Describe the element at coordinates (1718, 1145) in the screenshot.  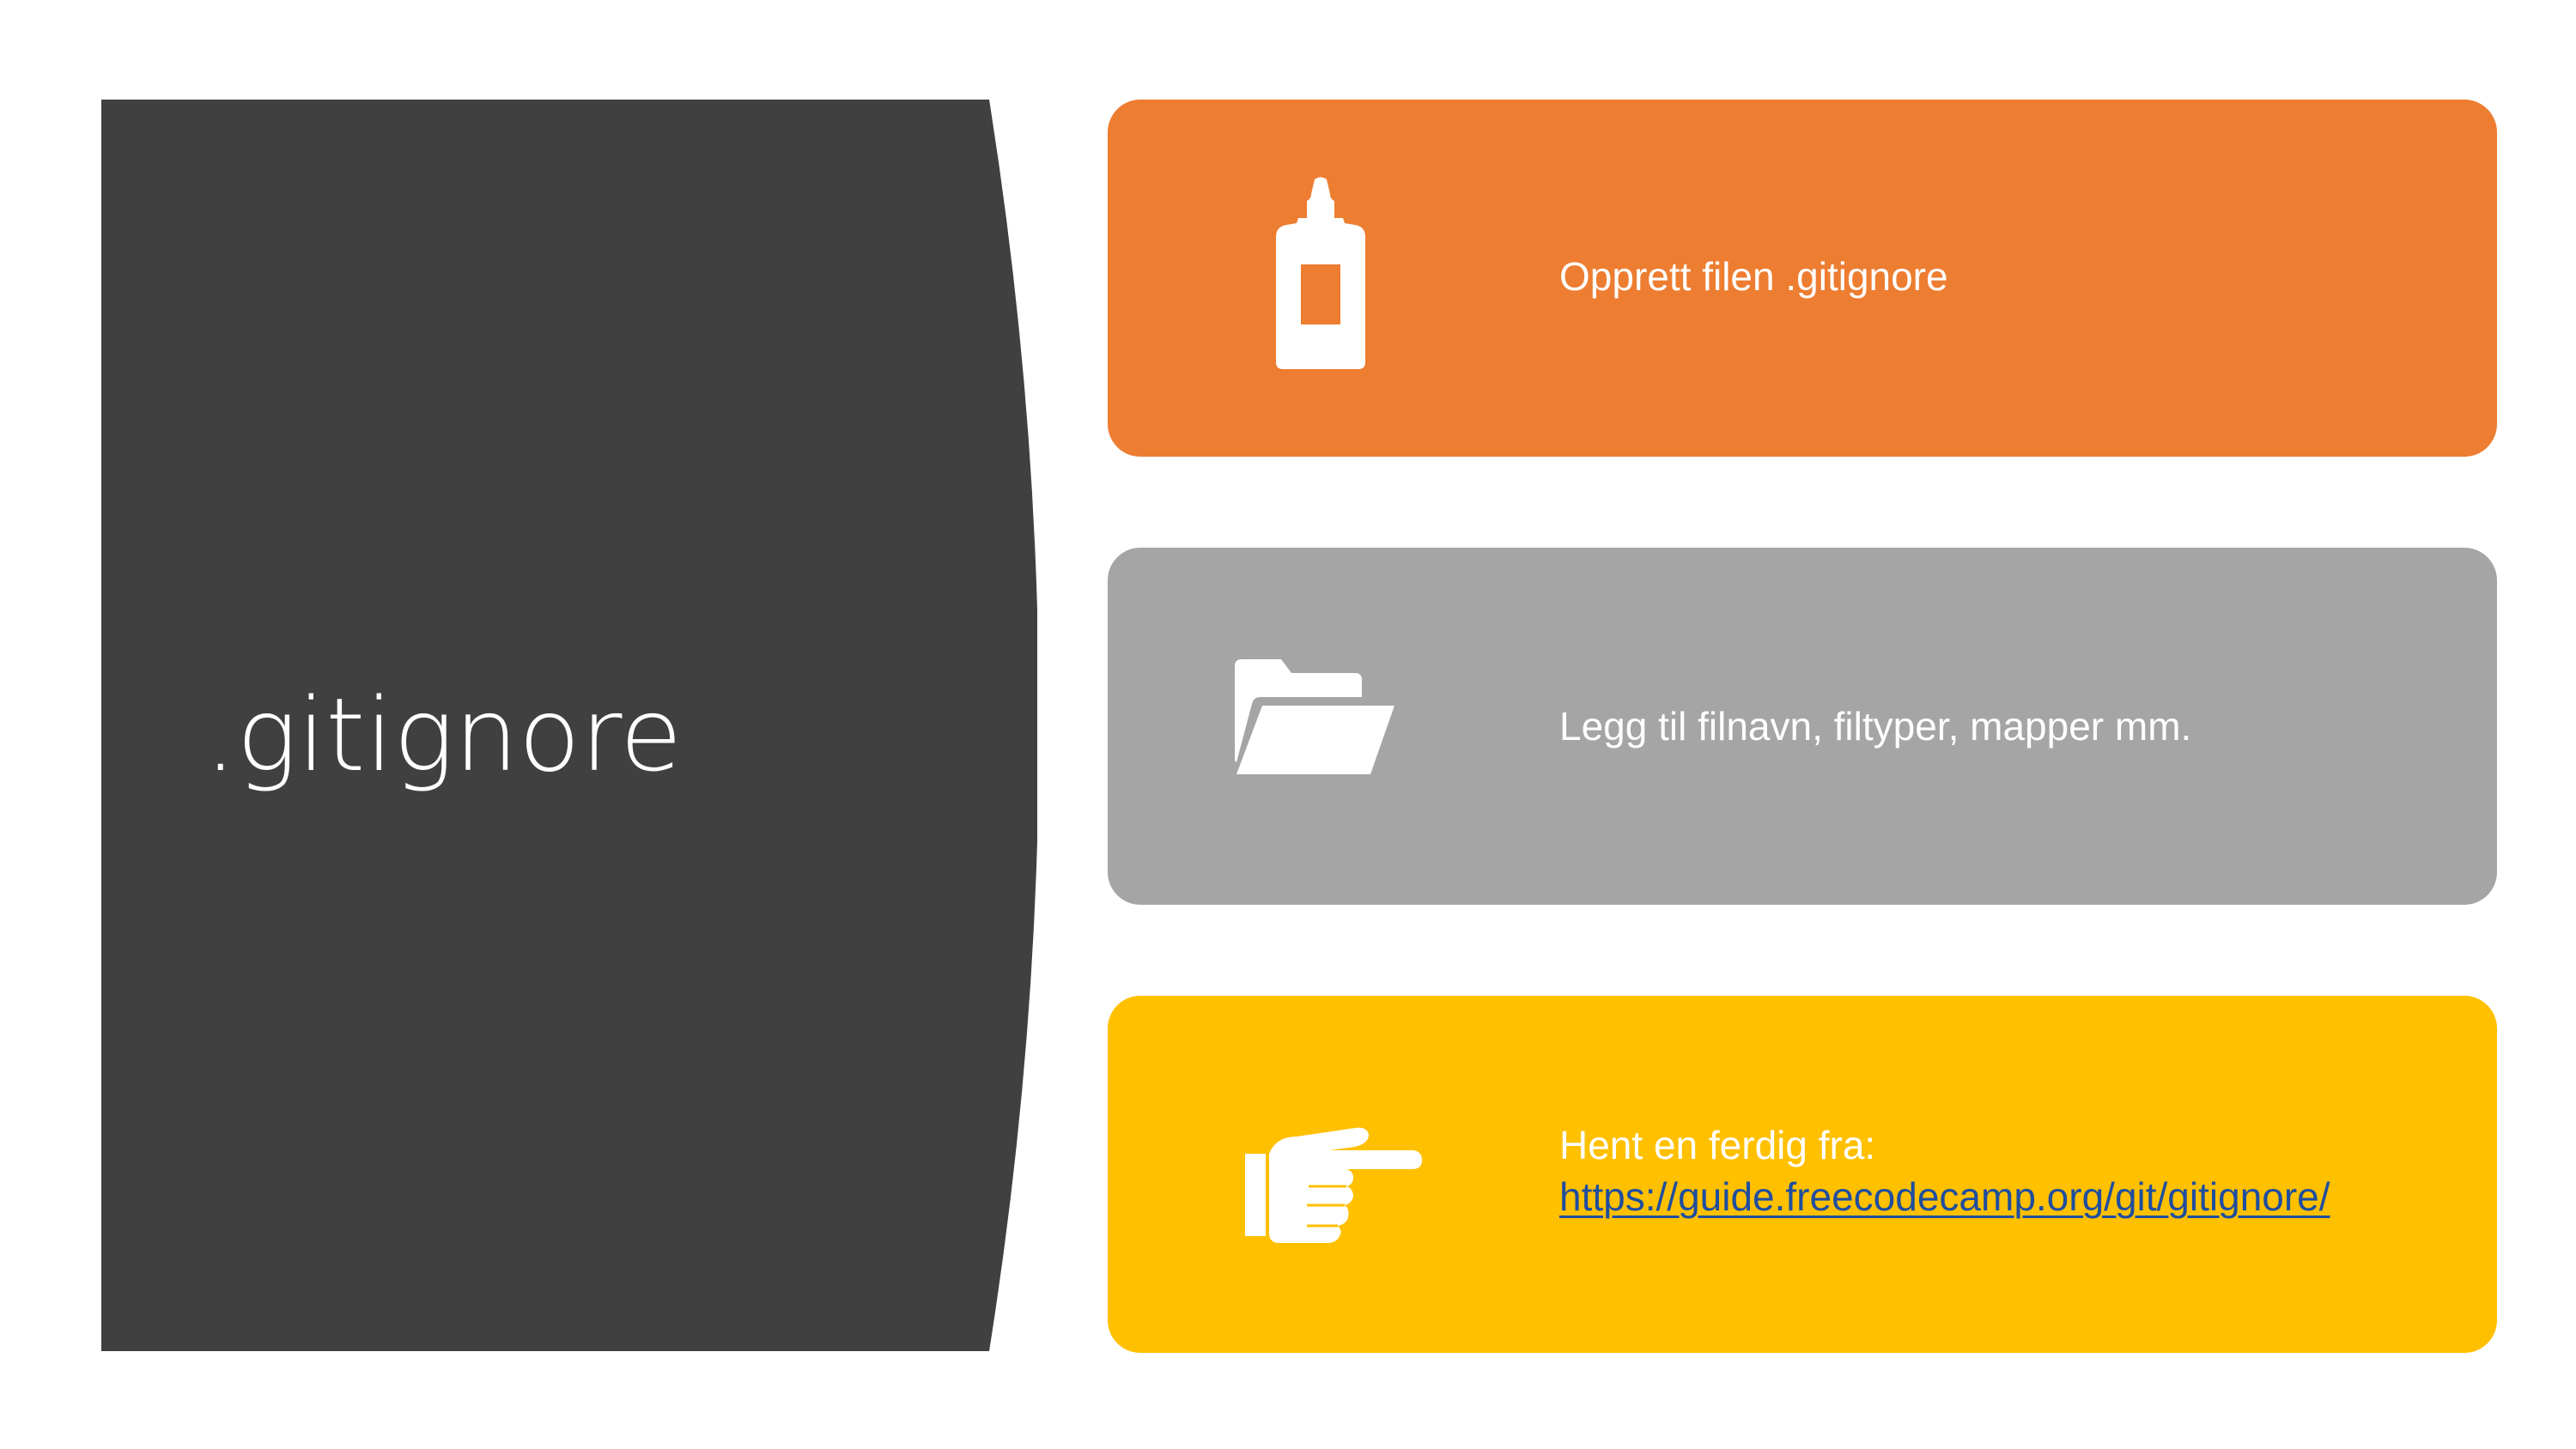
I see `card-text: Hent en ferdig fra:` at that location.